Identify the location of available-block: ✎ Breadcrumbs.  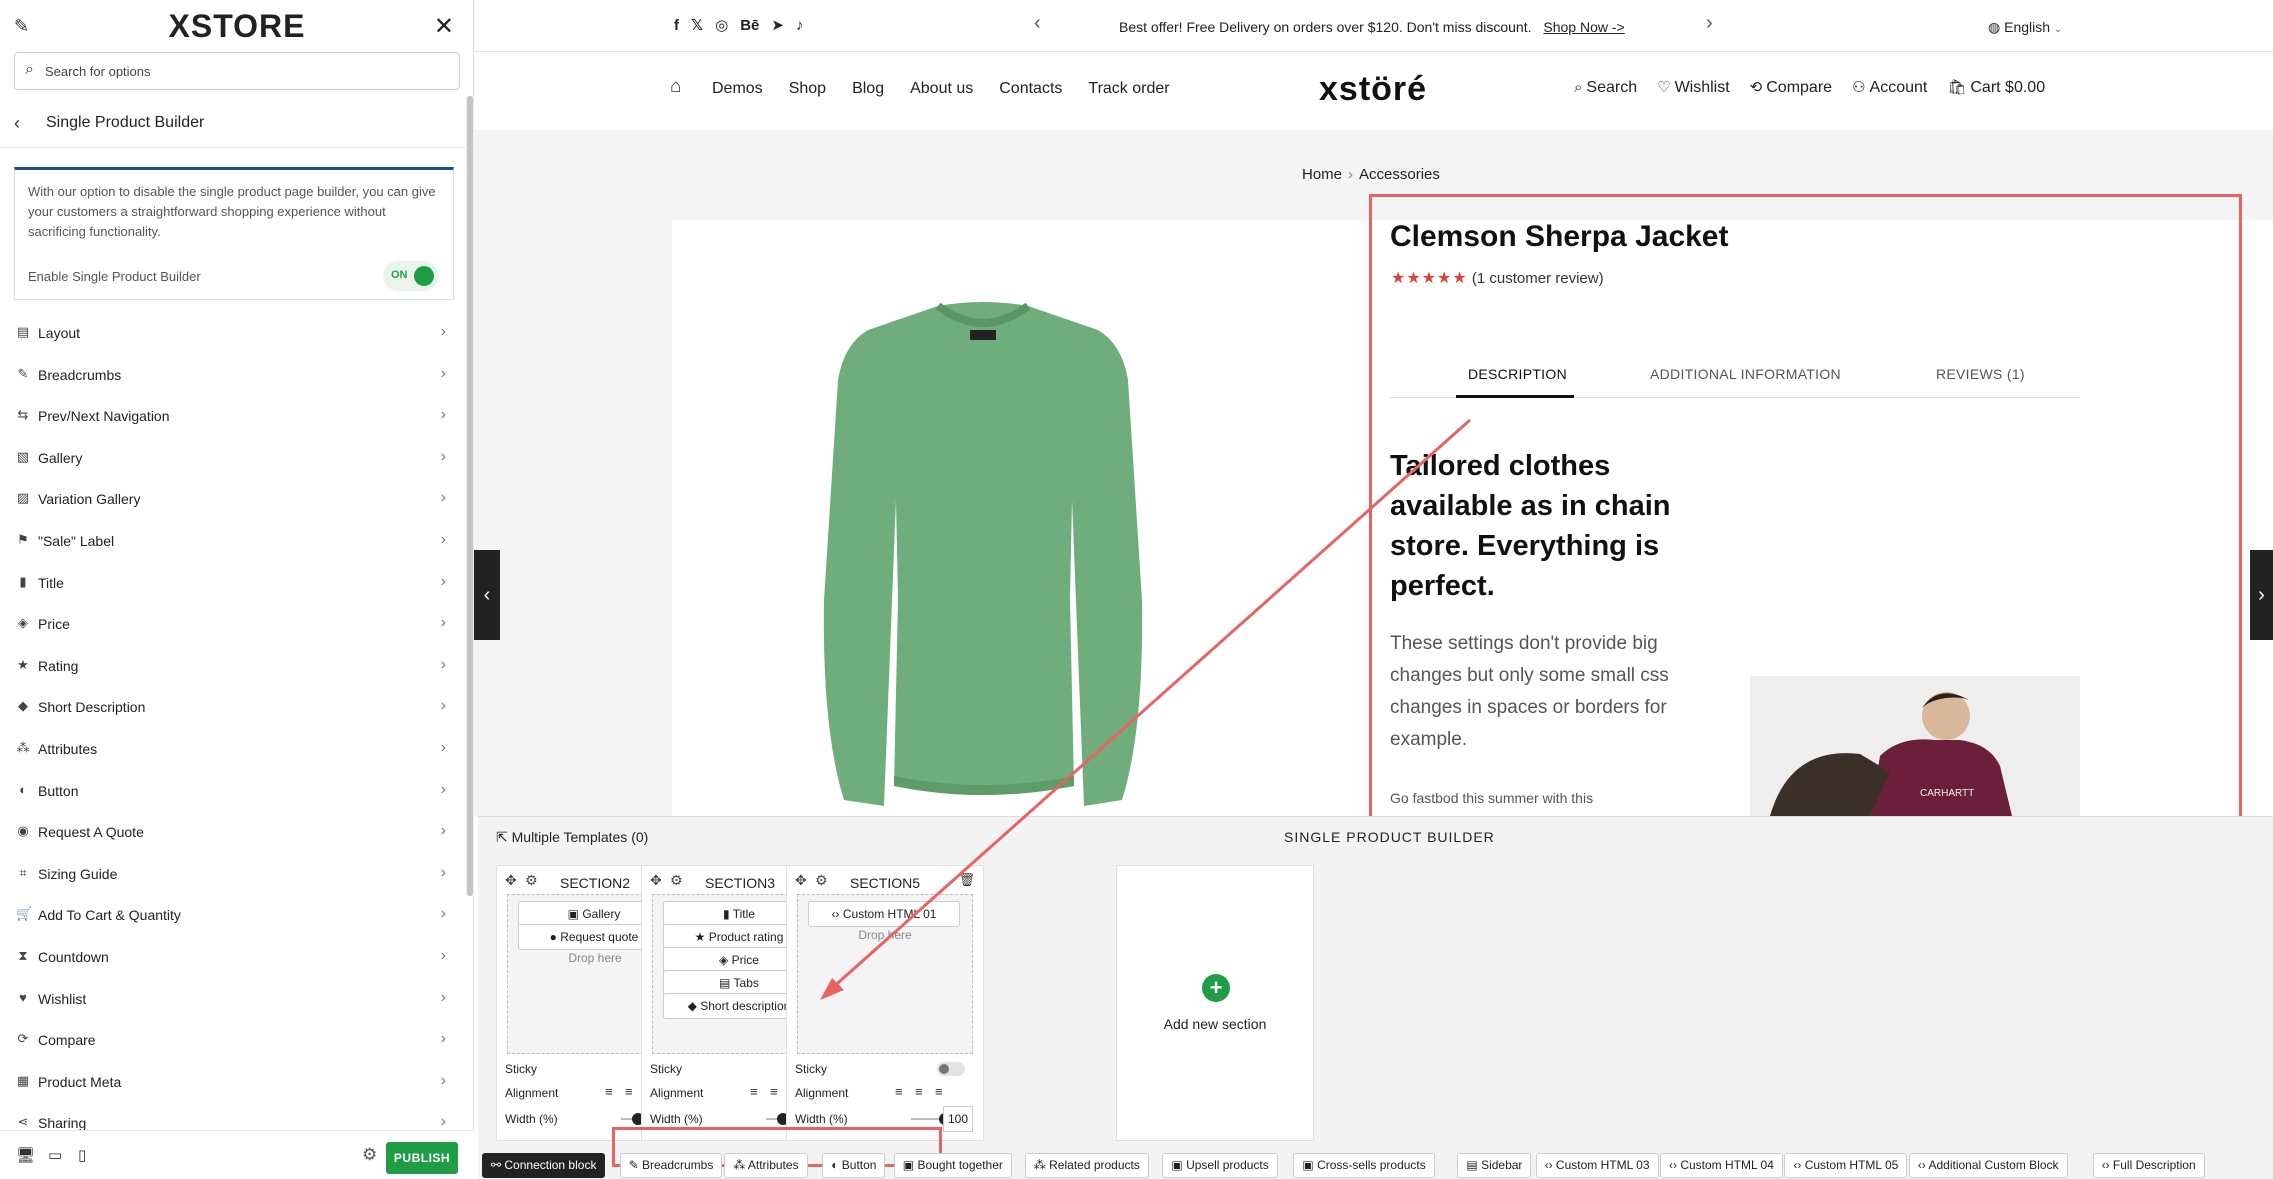
(671, 1165).